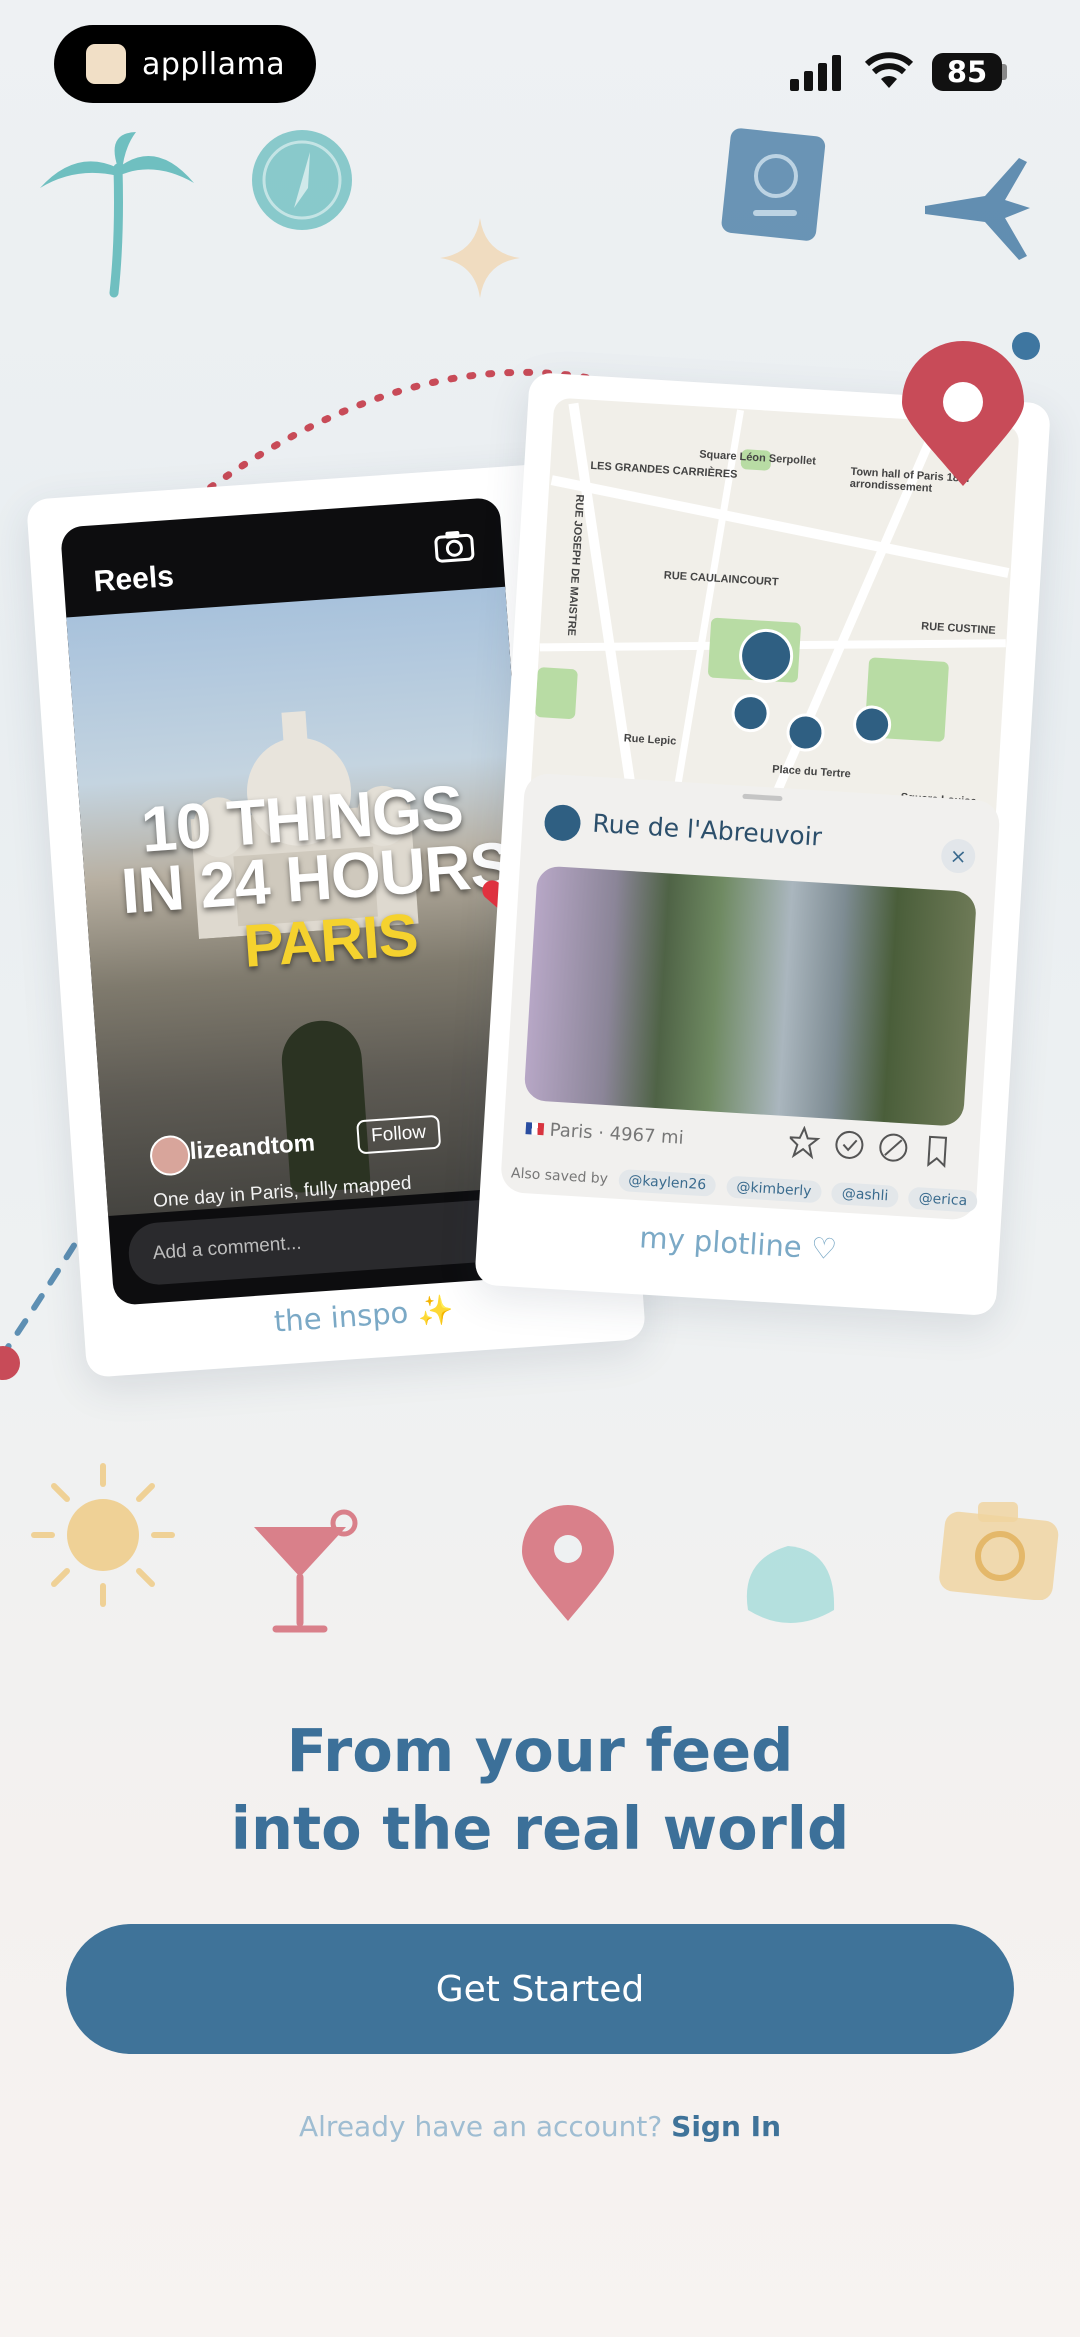 The width and height of the screenshot is (1080, 2337). I want to click on sparkle-icon, so click(480, 258).